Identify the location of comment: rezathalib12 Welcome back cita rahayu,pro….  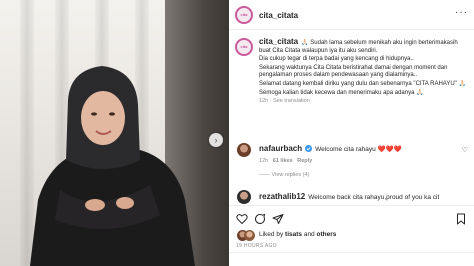
(351, 196).